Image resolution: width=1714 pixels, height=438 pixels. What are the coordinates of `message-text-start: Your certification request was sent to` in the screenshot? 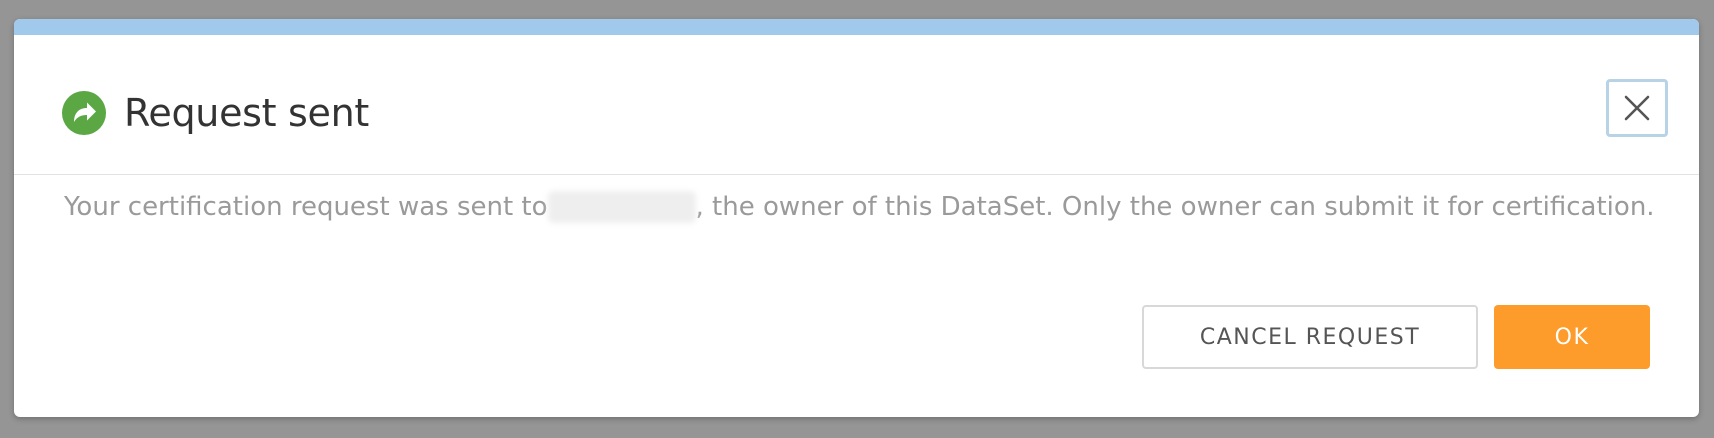 It's located at (306, 207).